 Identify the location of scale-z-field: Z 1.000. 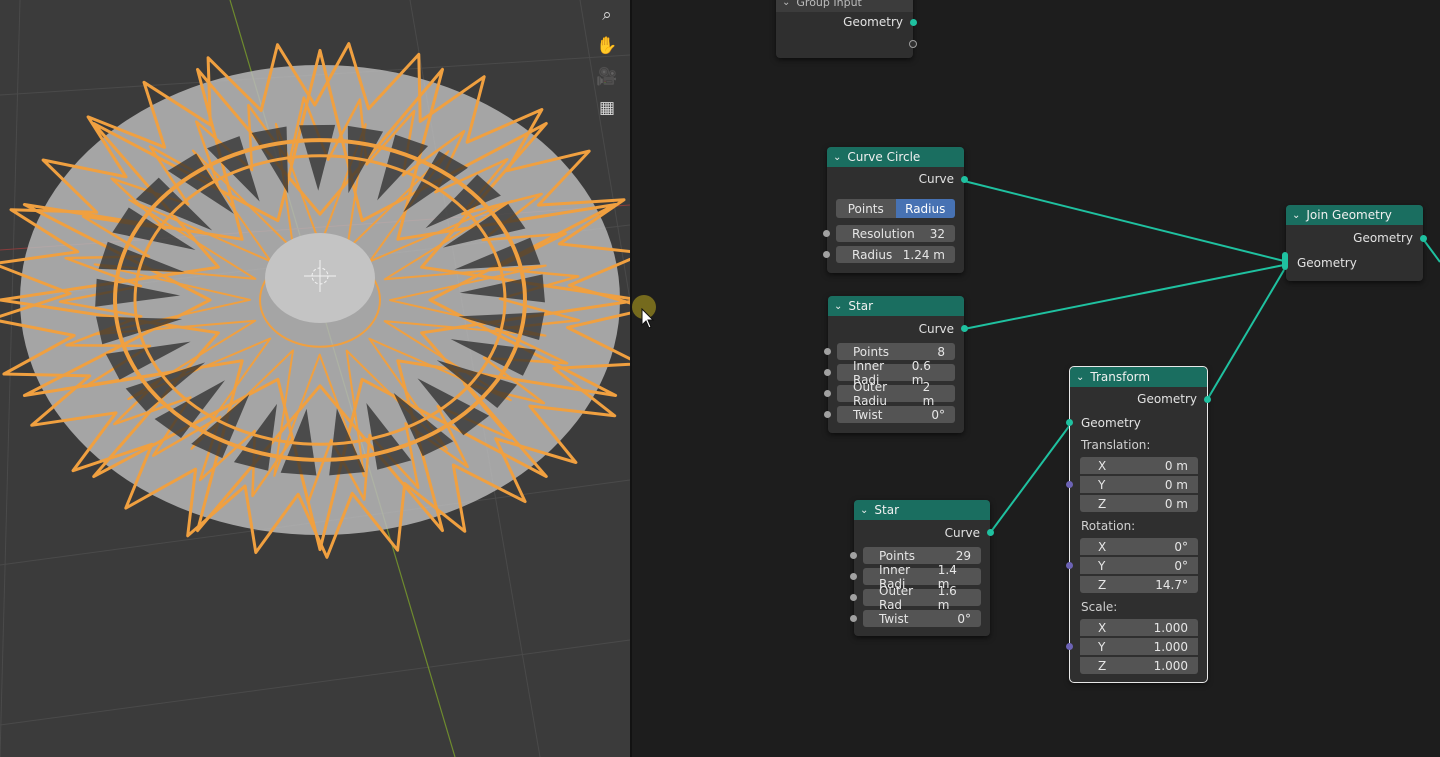
(1139, 665).